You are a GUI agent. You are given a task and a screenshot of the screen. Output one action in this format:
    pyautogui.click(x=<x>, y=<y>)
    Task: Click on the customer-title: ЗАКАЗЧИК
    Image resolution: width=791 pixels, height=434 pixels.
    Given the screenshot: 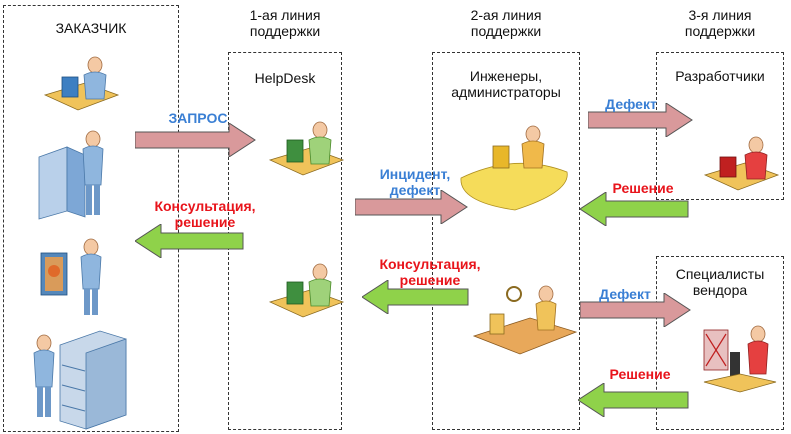 What is the action you would take?
    pyautogui.click(x=91, y=28)
    